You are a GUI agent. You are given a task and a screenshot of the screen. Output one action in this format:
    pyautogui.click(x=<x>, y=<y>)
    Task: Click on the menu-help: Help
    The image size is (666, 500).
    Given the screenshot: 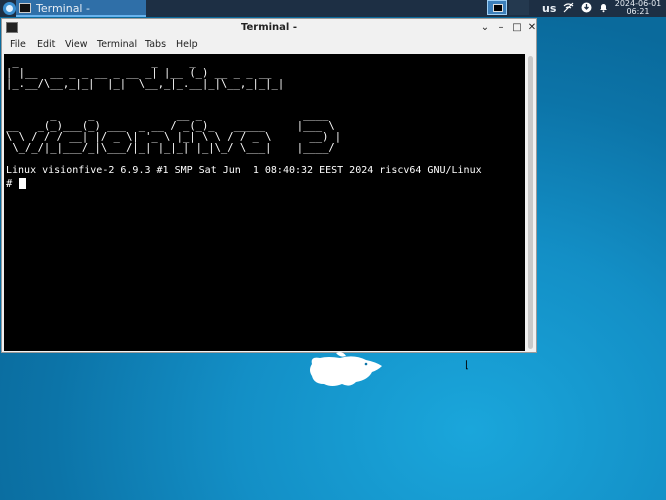 What is the action you would take?
    pyautogui.click(x=187, y=44)
    